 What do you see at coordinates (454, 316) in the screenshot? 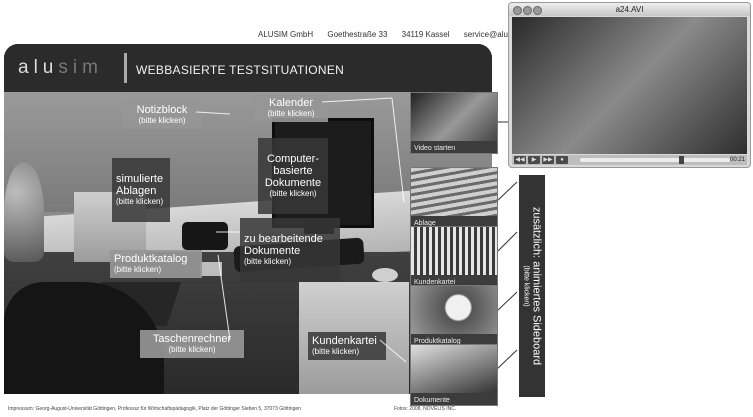
I see `thumb-produktkatalog: Produktkatalog` at bounding box center [454, 316].